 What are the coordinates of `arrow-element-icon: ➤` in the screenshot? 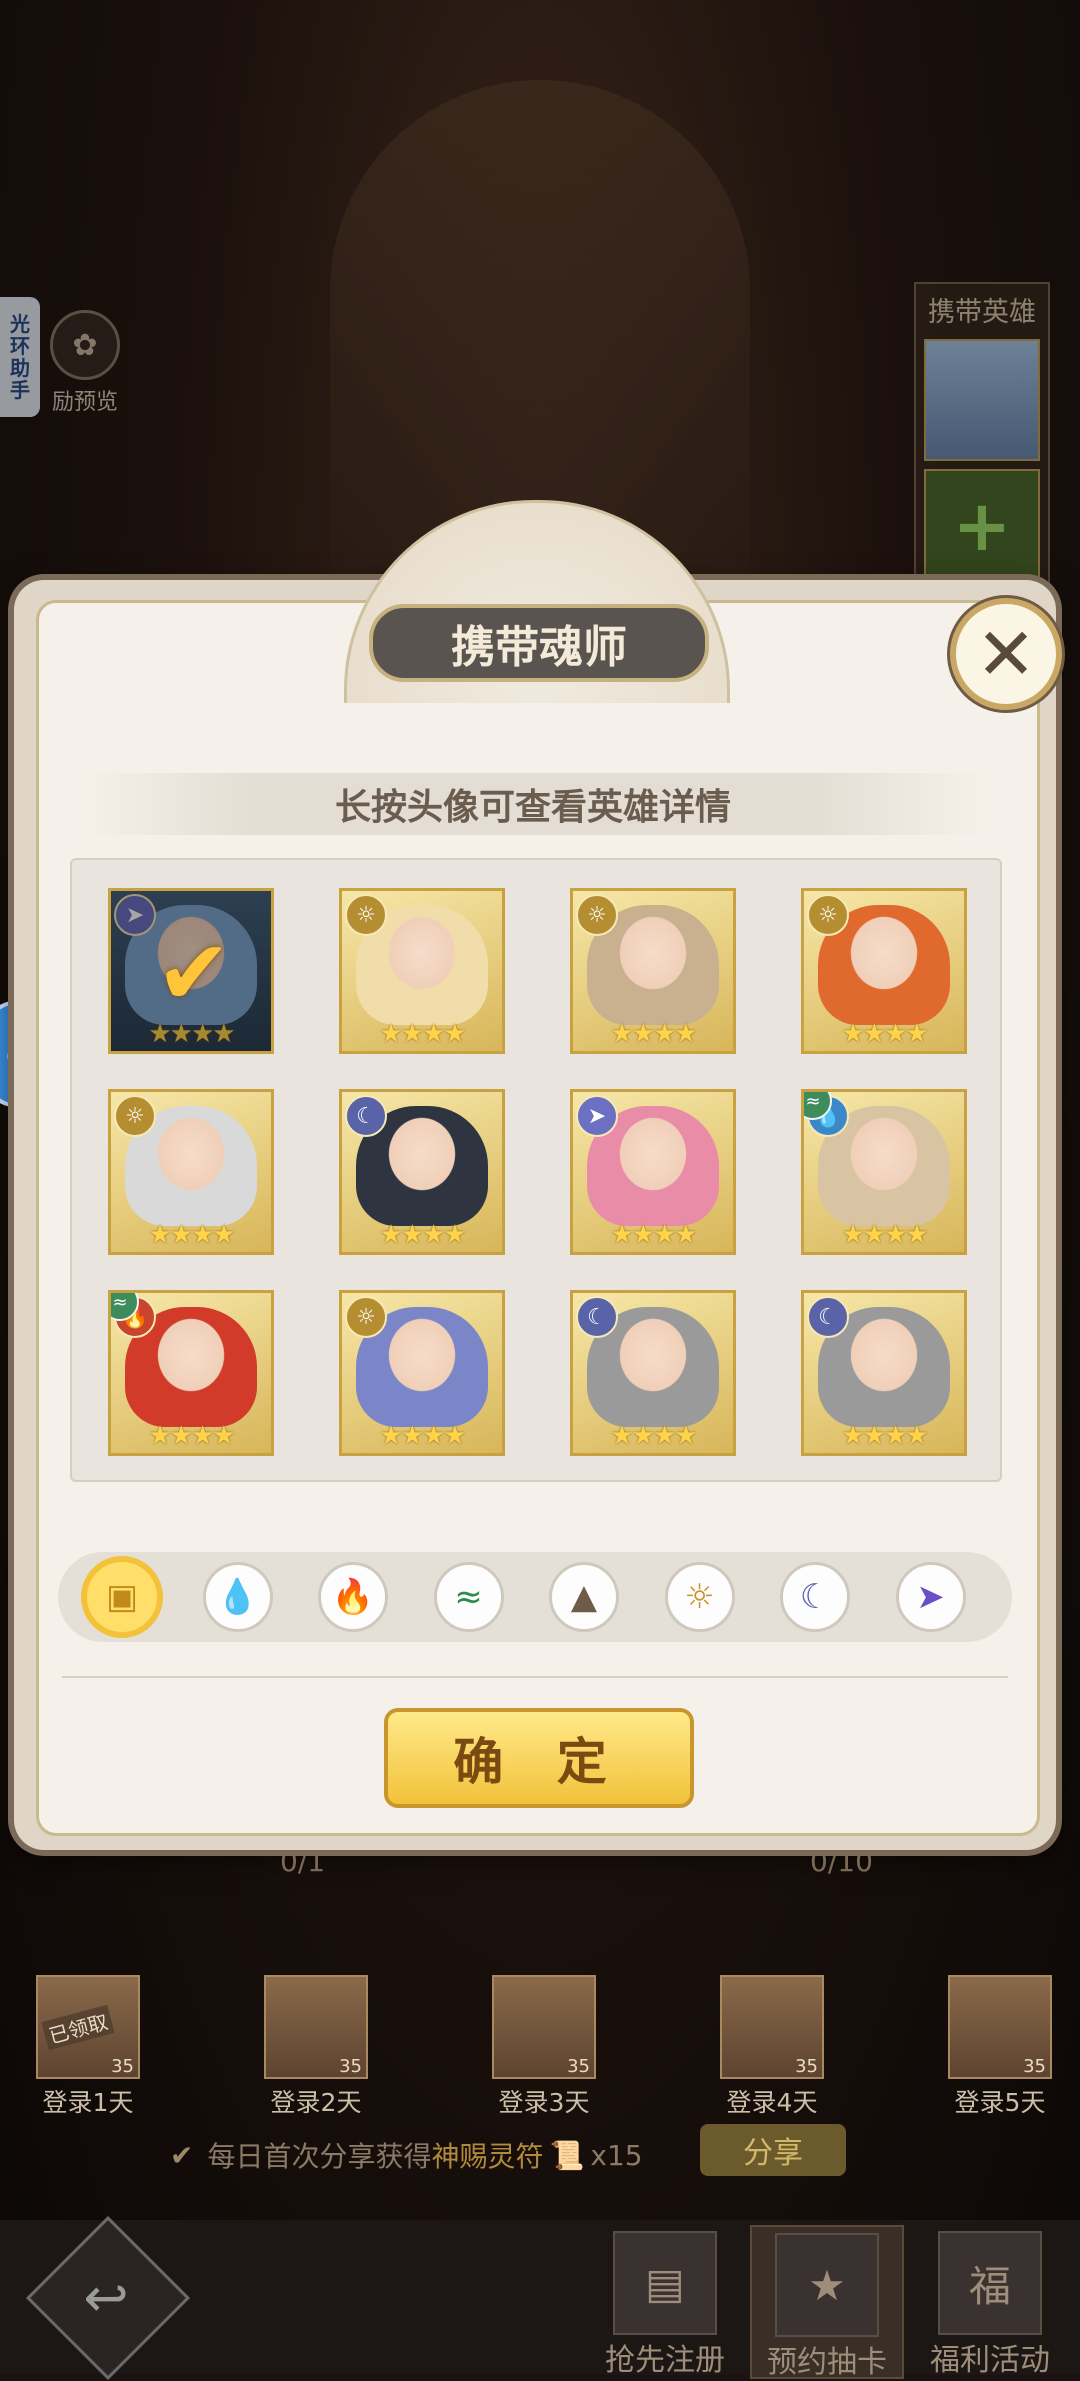 It's located at (597, 1116).